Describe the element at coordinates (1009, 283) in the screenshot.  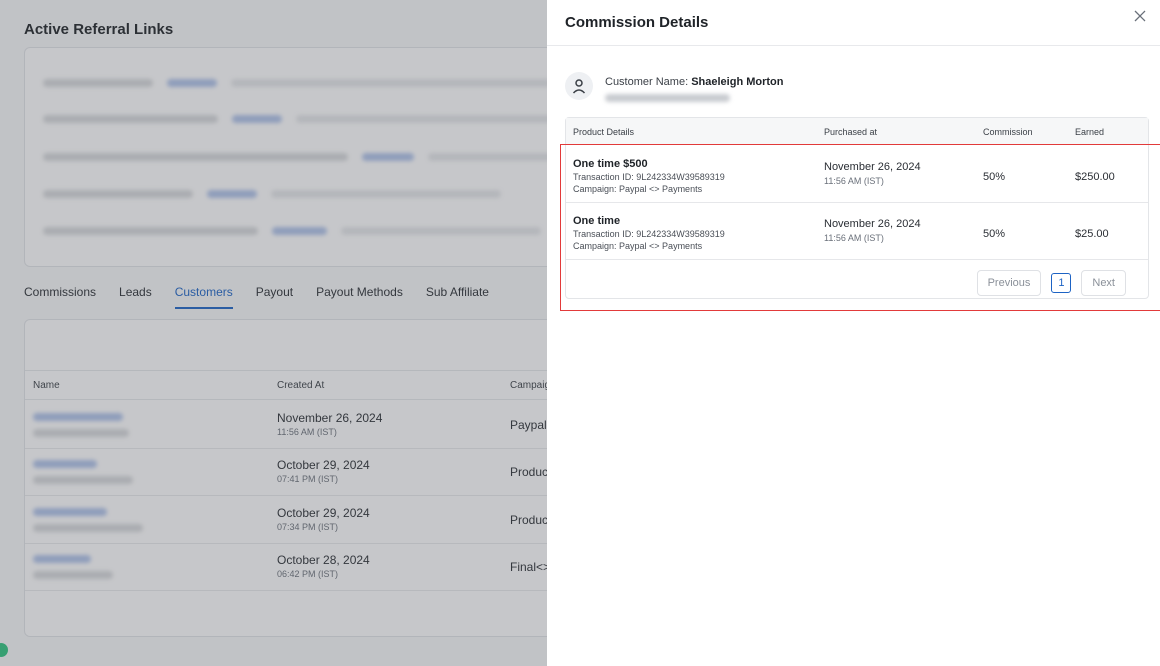
I see `previous-button: Previous` at that location.